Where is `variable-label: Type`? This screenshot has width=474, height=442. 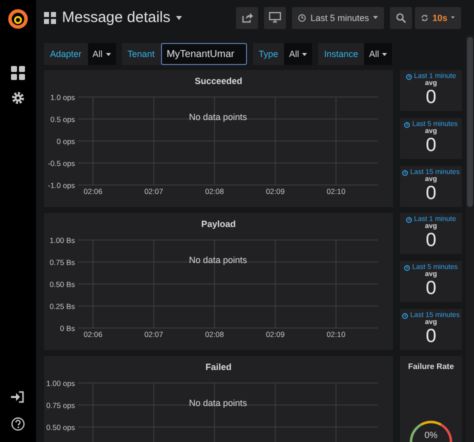 variable-label: Type is located at coordinates (268, 54).